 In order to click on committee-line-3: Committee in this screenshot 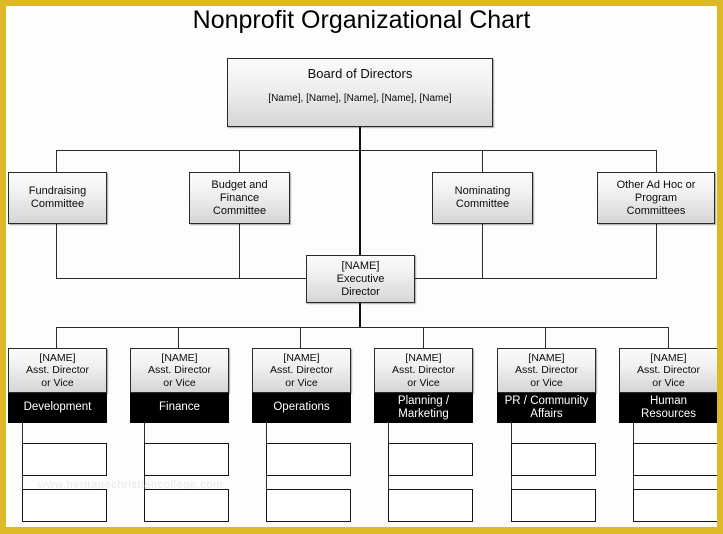, I will do `click(239, 210)`.